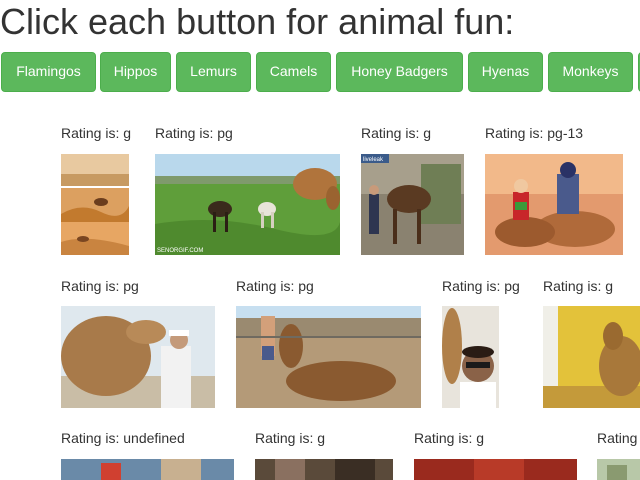 This screenshot has width=640, height=480. Describe the element at coordinates (617, 438) in the screenshot. I see `rating-label: Rating` at that location.